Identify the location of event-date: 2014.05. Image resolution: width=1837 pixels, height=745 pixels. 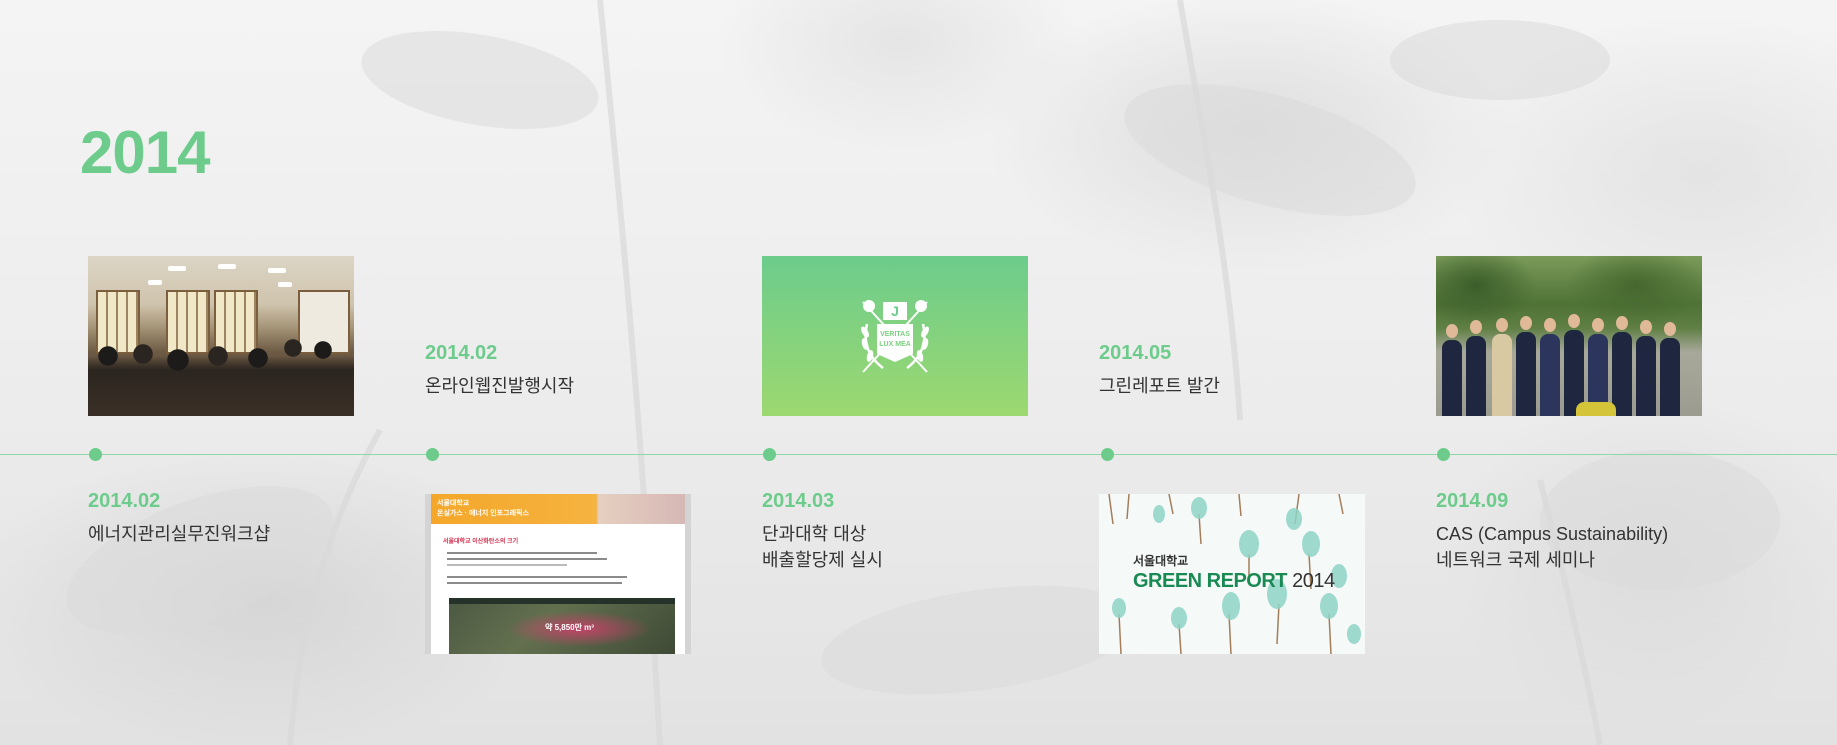
(1135, 353).